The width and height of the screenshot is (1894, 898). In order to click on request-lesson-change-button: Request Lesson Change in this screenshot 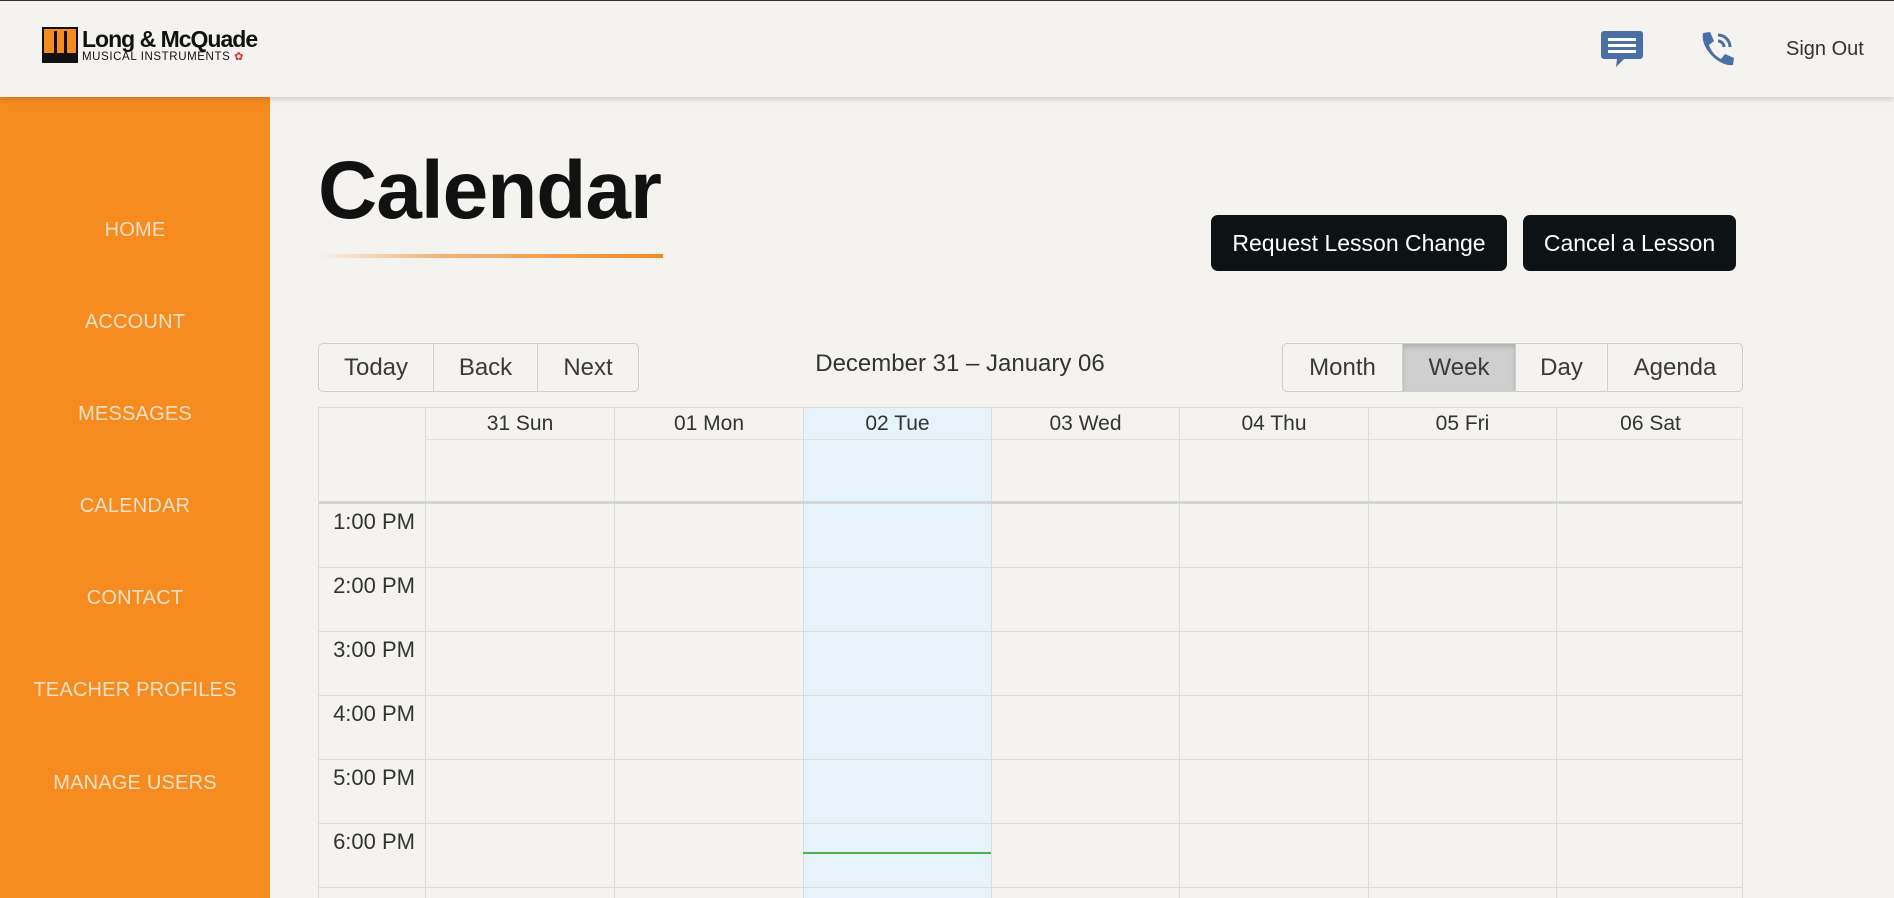, I will do `click(1359, 243)`.